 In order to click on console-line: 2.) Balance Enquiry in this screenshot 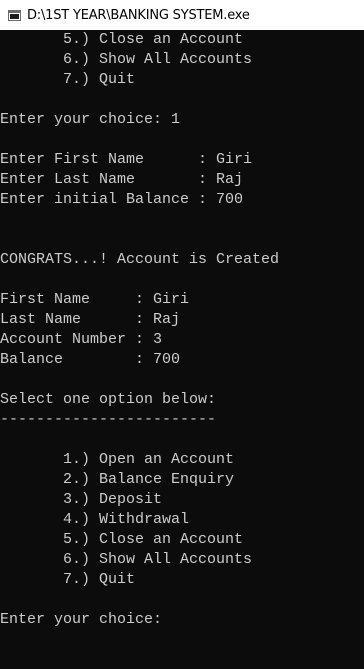, I will do `click(117, 479)`.